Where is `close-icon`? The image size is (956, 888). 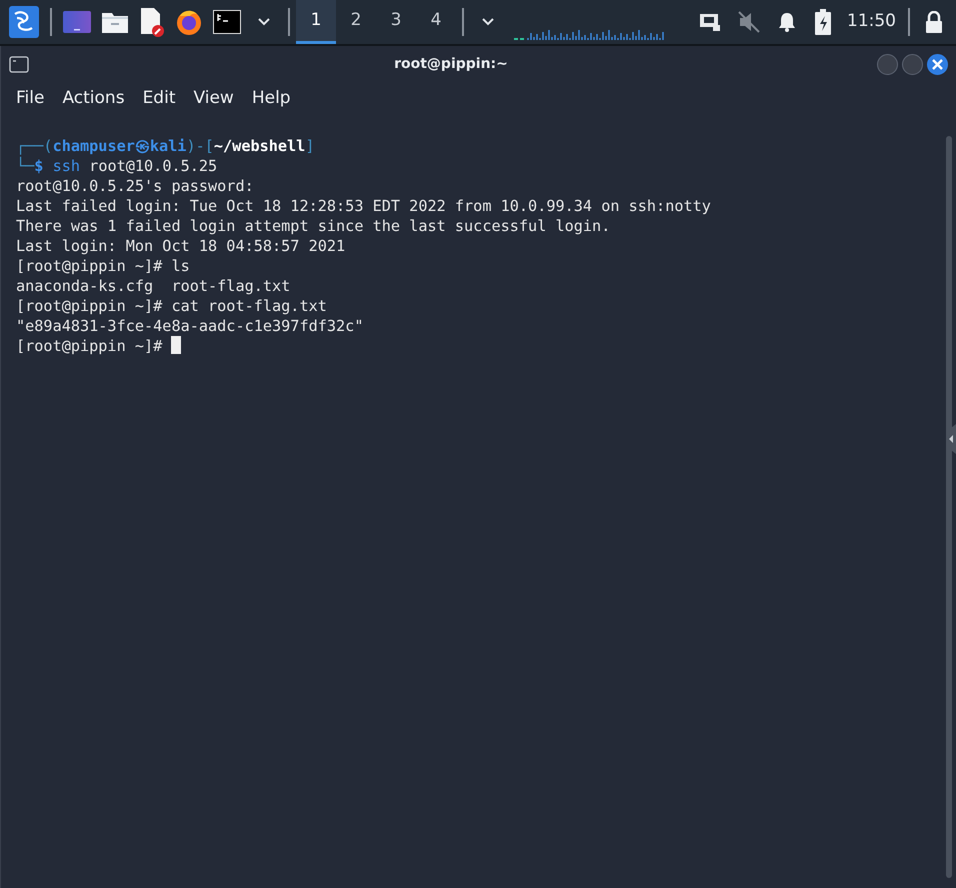
close-icon is located at coordinates (937, 64).